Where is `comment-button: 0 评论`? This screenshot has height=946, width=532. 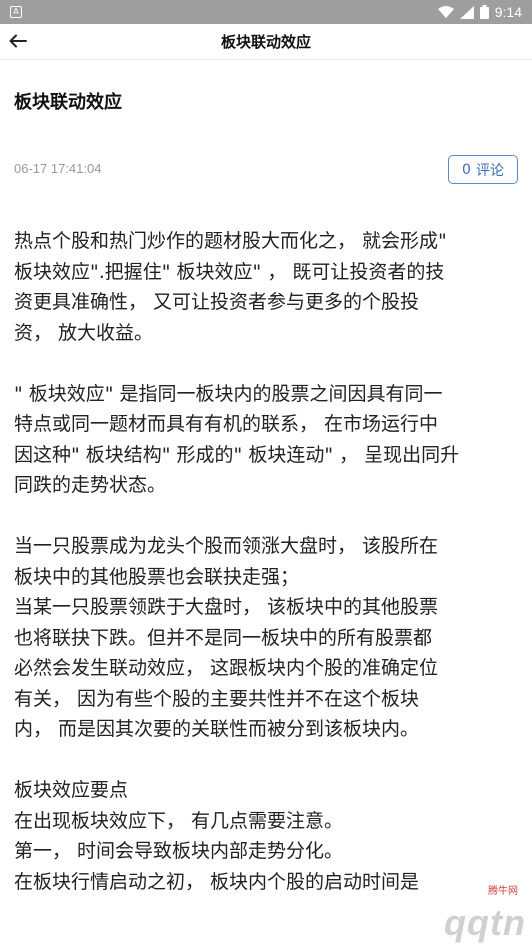 comment-button: 0 评论 is located at coordinates (483, 169).